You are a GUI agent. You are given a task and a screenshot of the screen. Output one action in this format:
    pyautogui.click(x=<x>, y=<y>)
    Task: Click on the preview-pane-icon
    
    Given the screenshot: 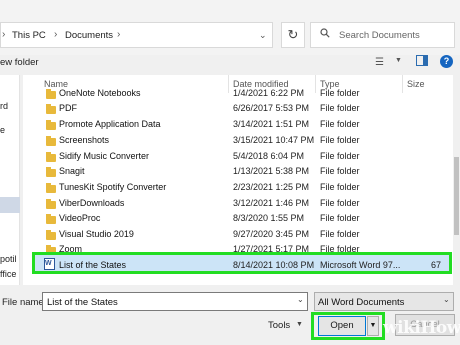 What is the action you would take?
    pyautogui.click(x=422, y=60)
    